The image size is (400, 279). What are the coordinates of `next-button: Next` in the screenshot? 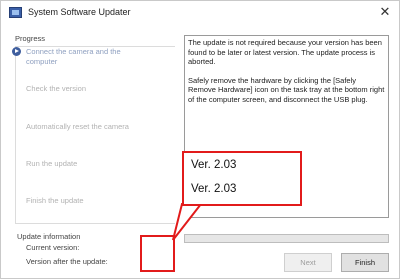 It's located at (308, 262).